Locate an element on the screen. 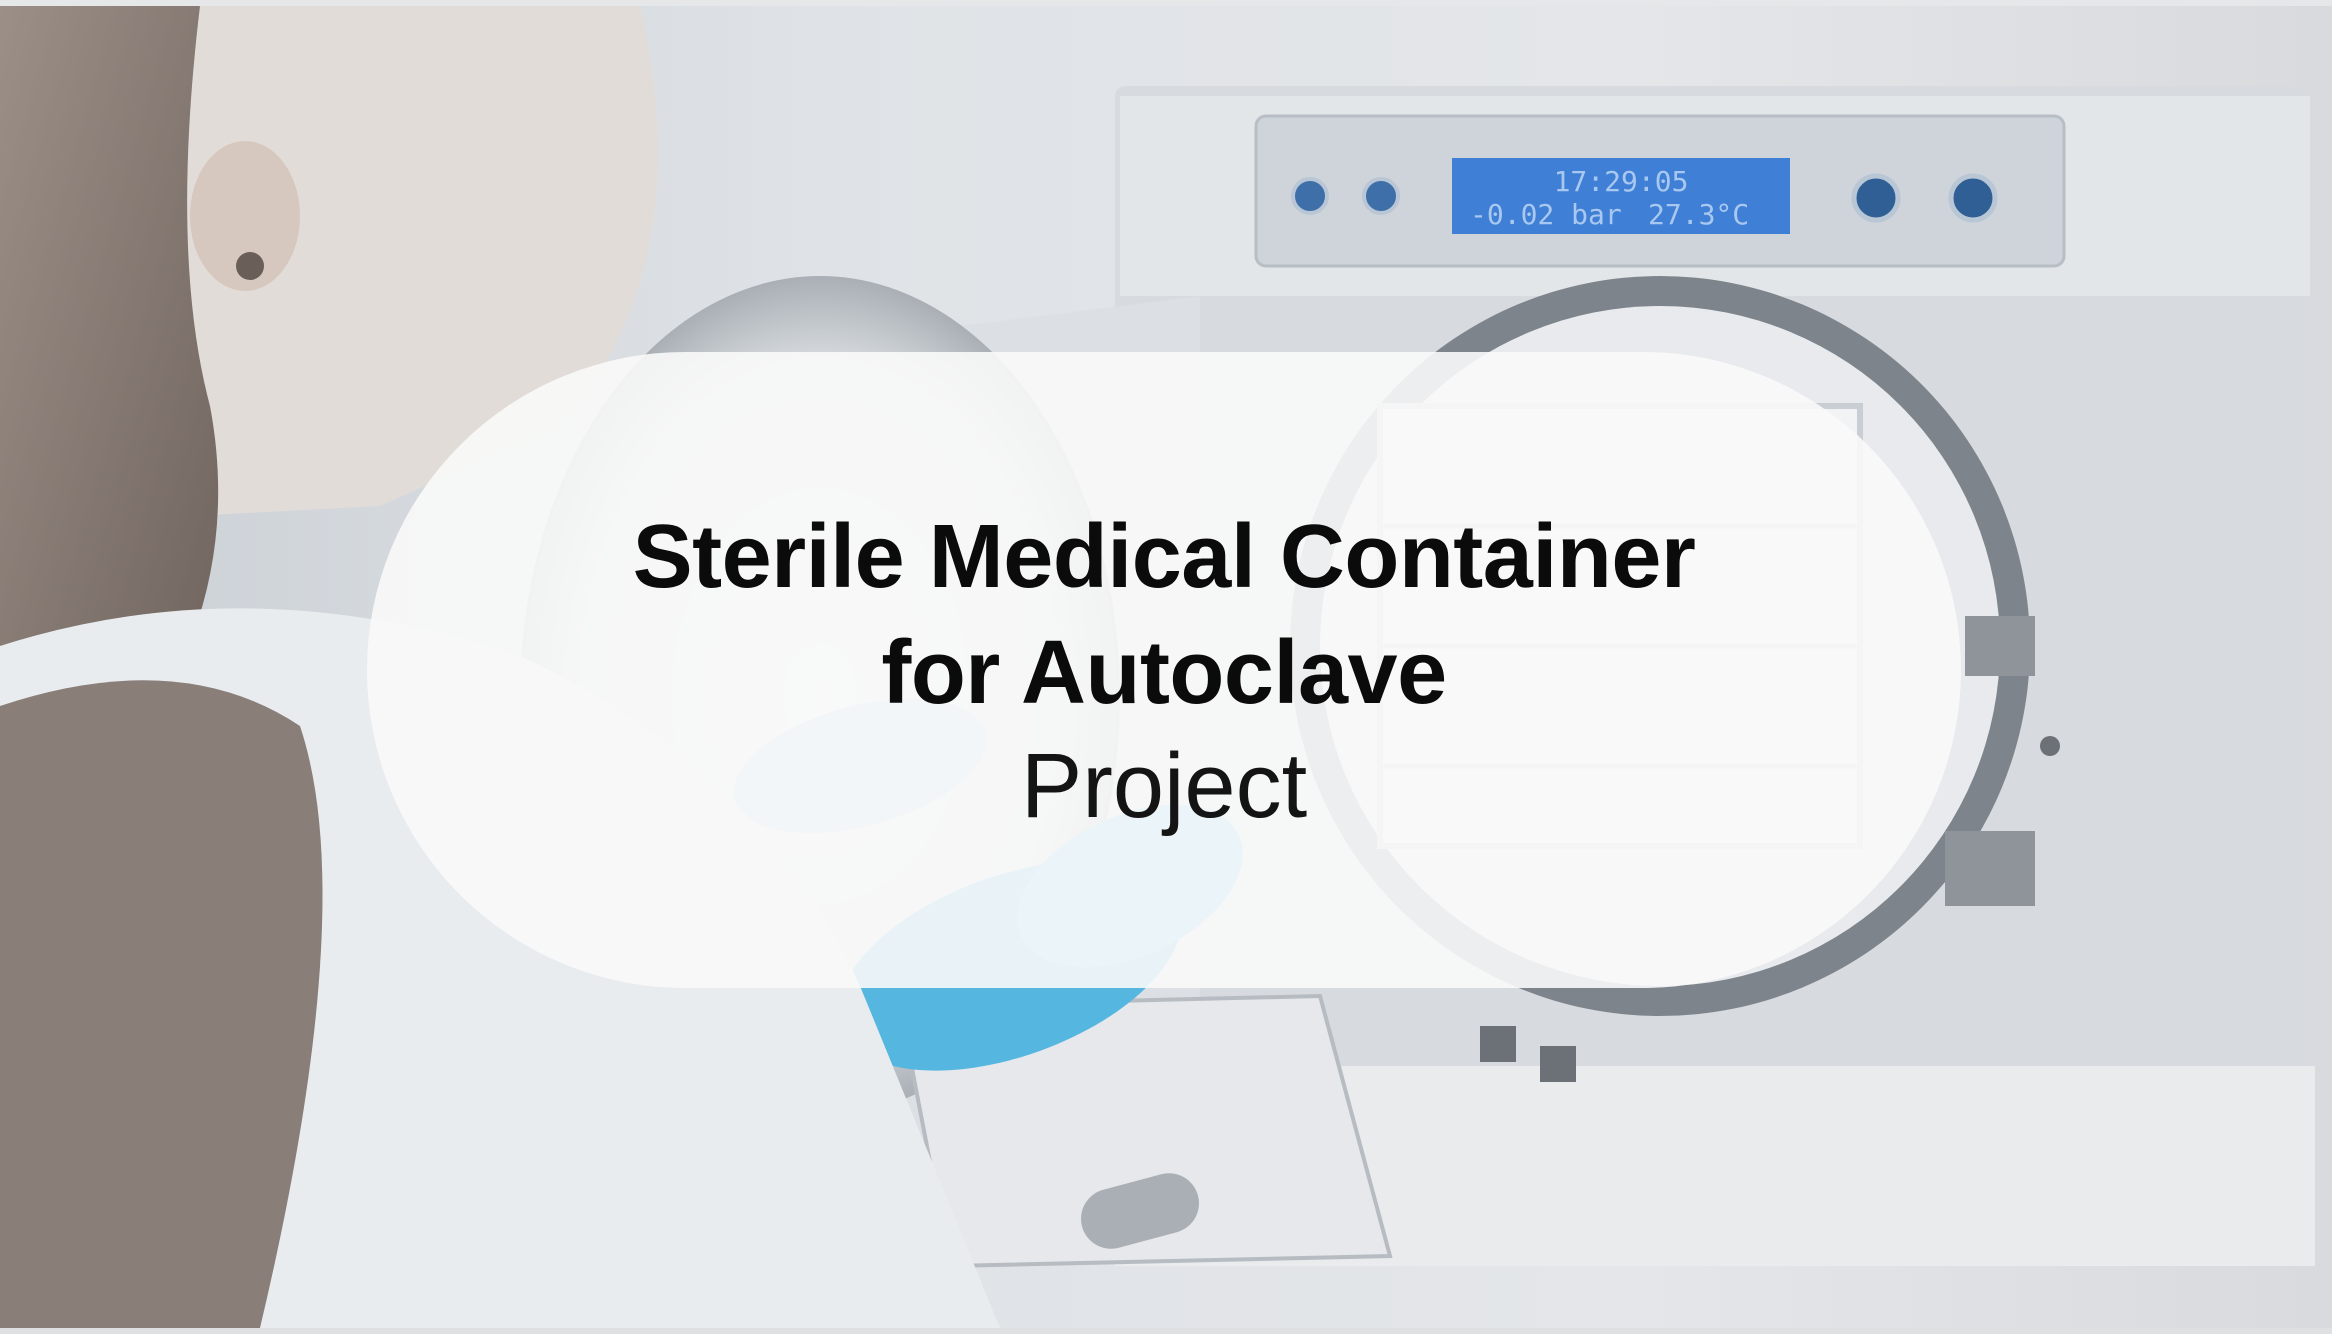 Image resolution: width=2332 pixels, height=1334 pixels. project-subtitle: Project is located at coordinates (1164, 786).